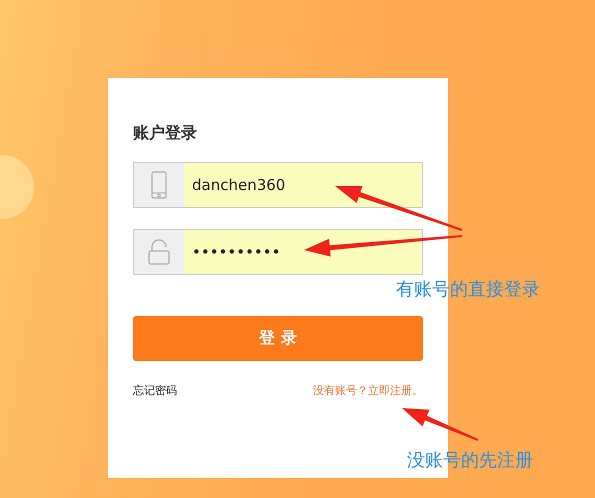  I want to click on lock-icon, so click(159, 252).